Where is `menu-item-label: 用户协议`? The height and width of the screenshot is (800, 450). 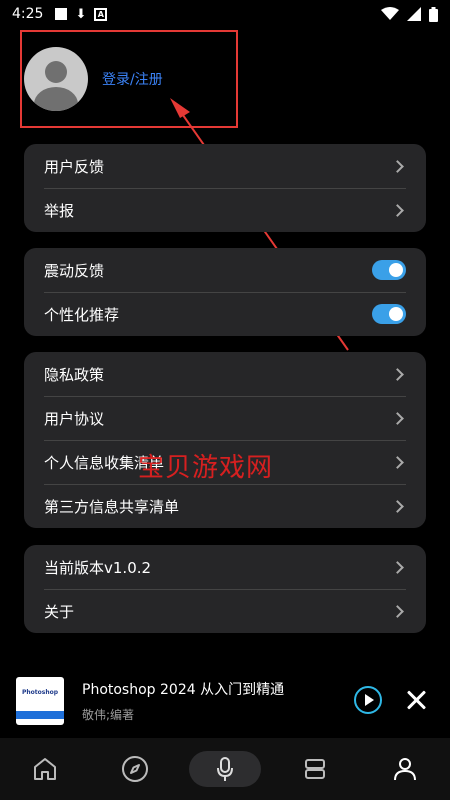
menu-item-label: 用户协议 is located at coordinates (74, 418).